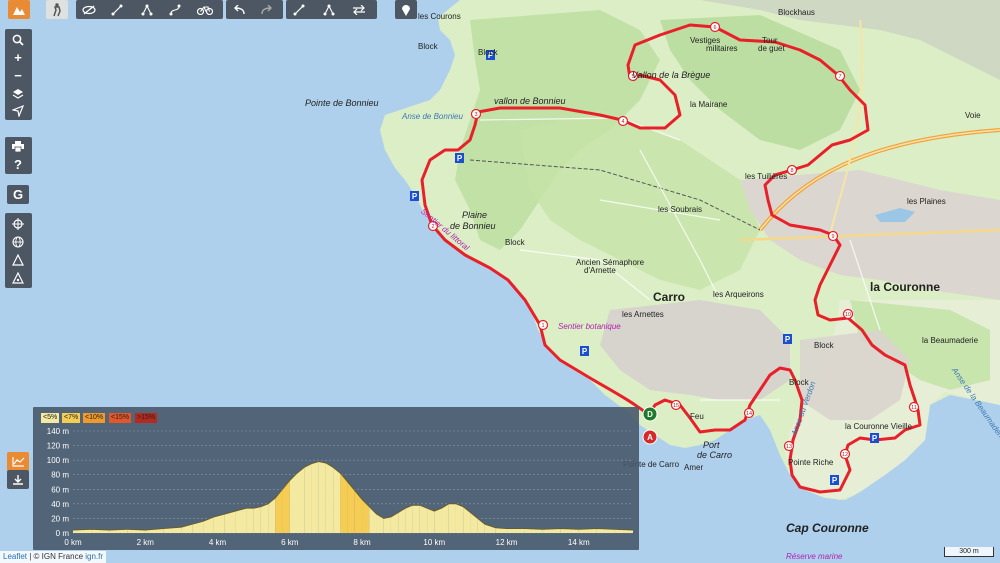 The width and height of the screenshot is (1000, 563). I want to click on reverse-icon, so click(329, 9).